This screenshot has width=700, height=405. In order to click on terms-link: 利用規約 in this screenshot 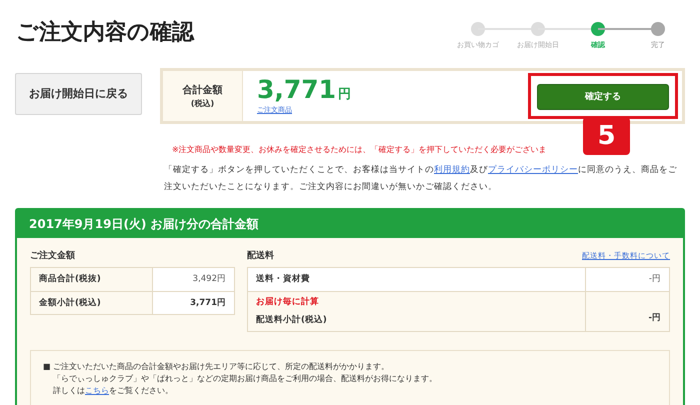, I will do `click(452, 170)`.